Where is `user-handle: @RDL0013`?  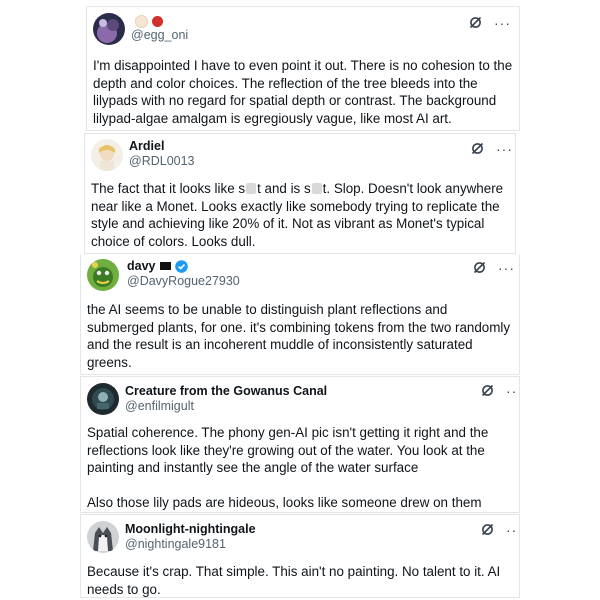
user-handle: @RDL0013 is located at coordinates (162, 161).